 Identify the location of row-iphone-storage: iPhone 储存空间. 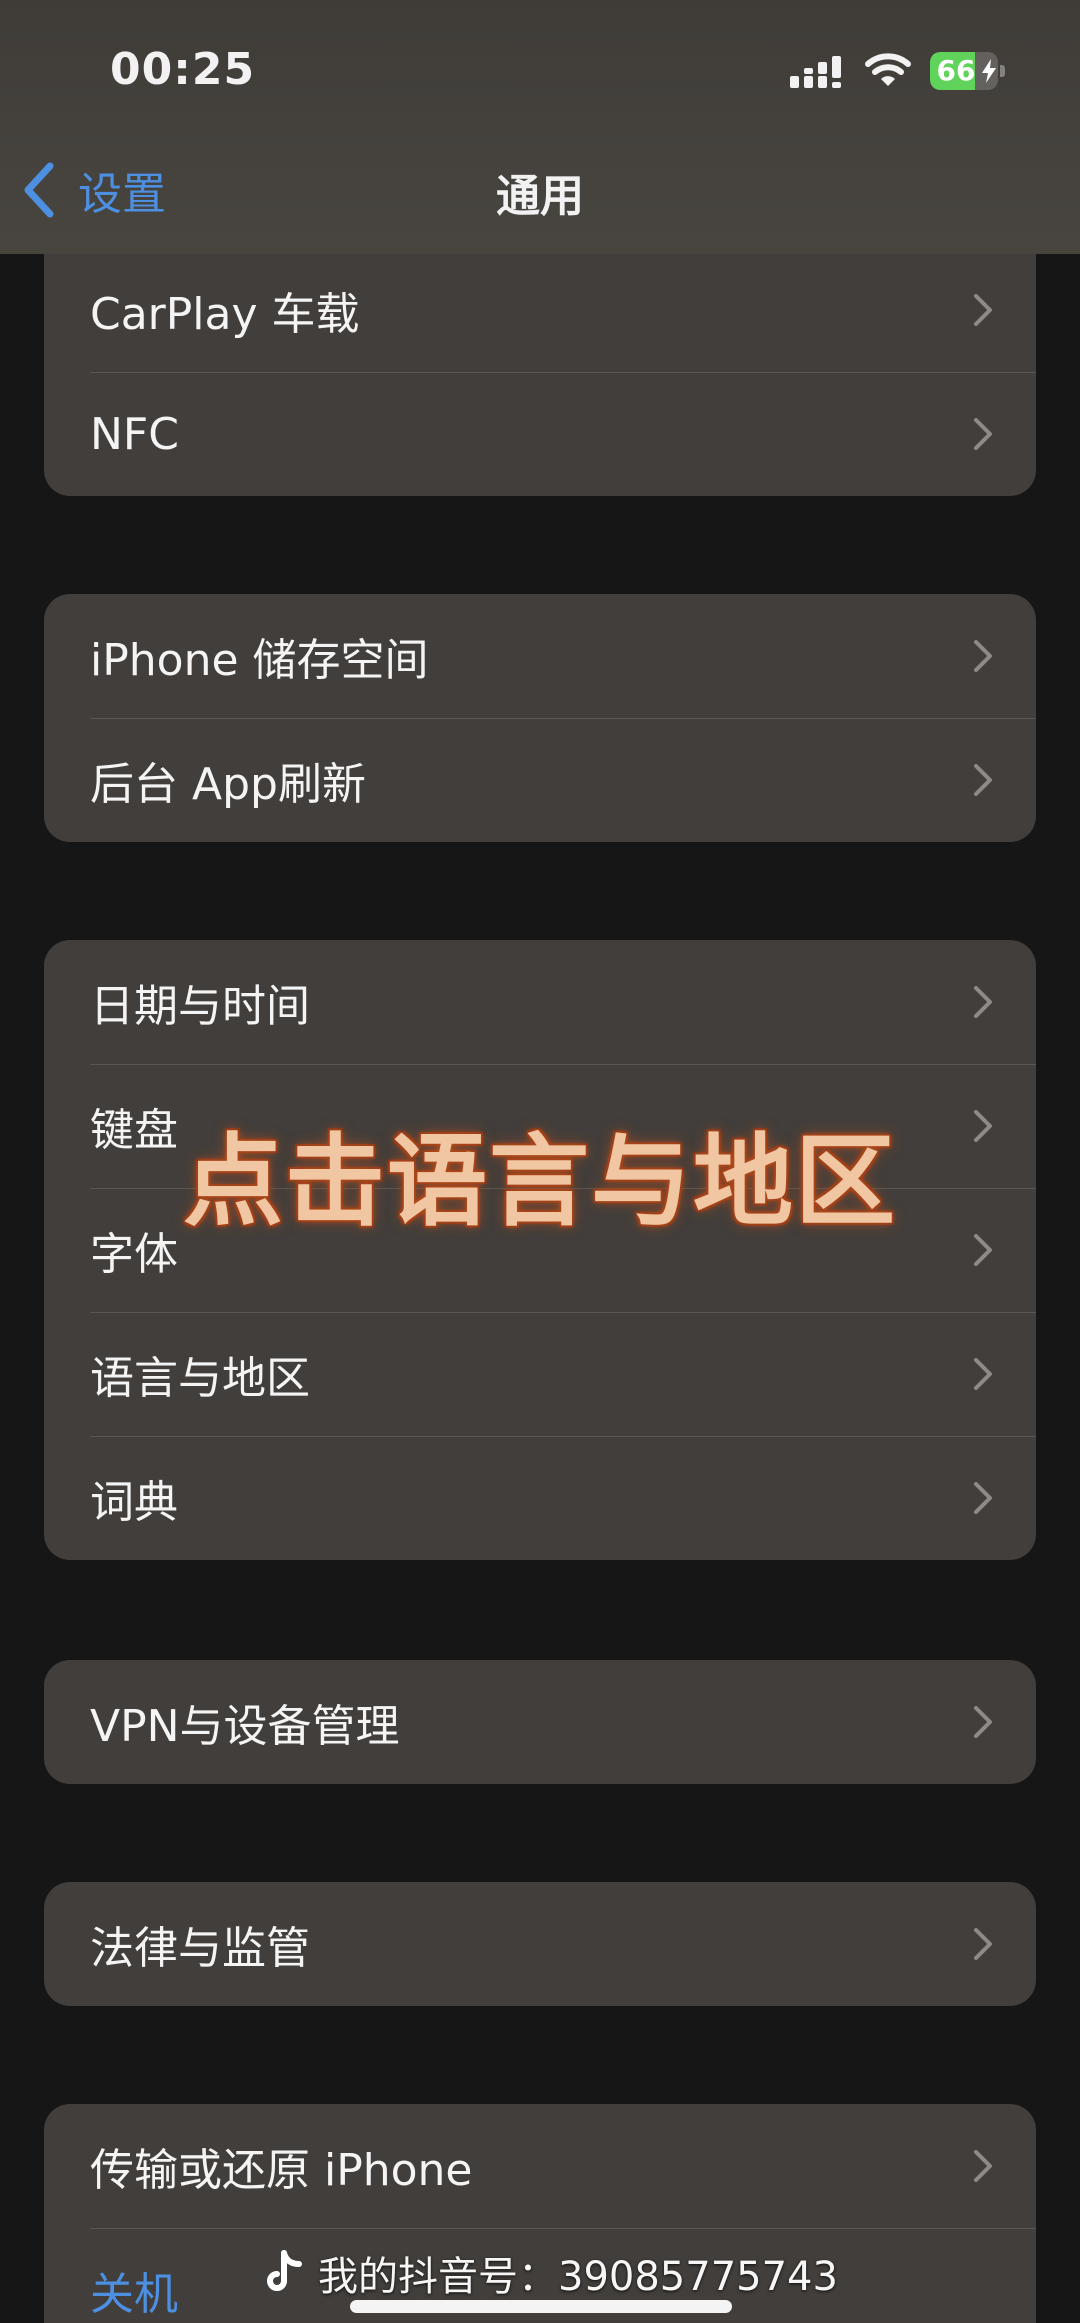
(540, 656).